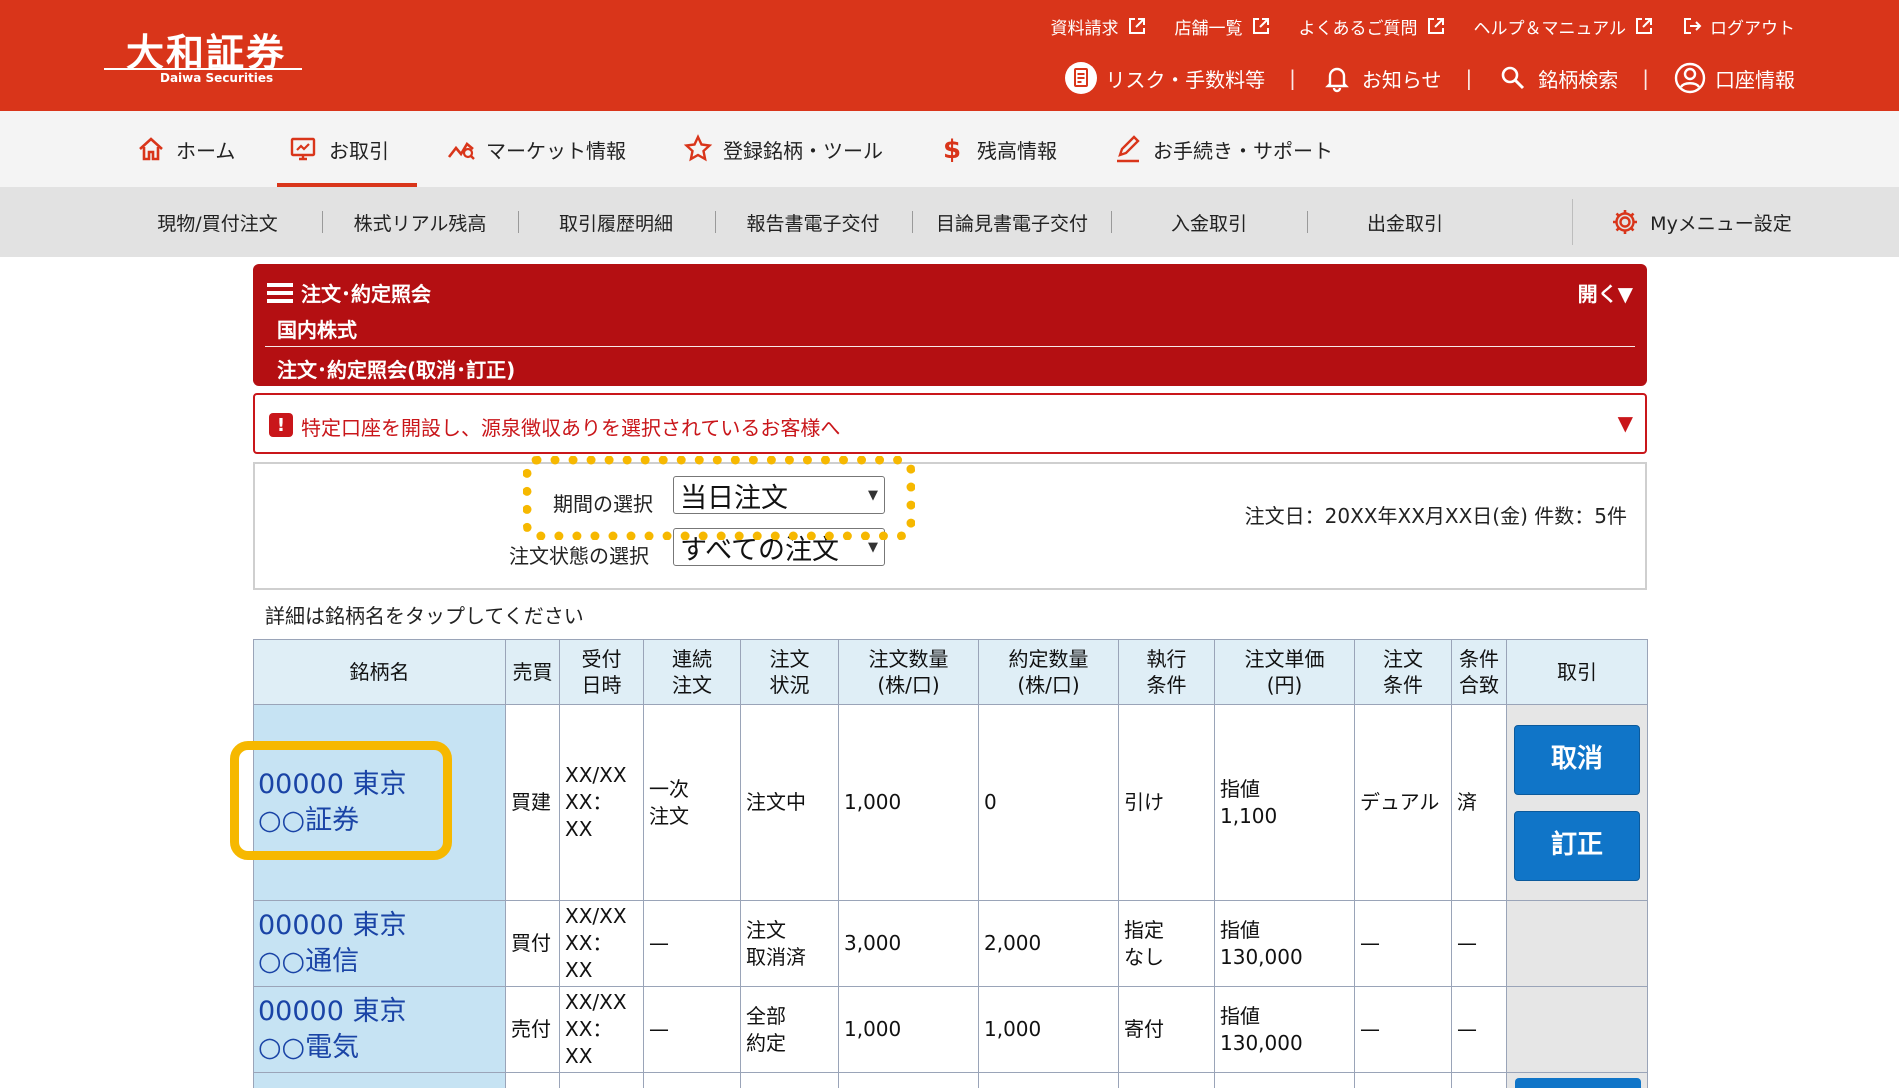 This screenshot has height=1088, width=1899. Describe the element at coordinates (908, 943) in the screenshot. I see `order-qty-cell: 3,000` at that location.